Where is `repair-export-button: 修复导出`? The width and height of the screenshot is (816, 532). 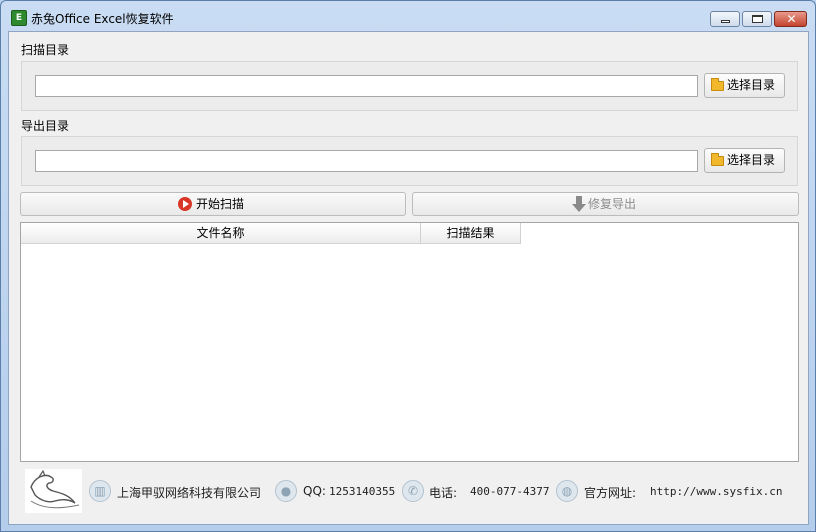 repair-export-button: 修复导出 is located at coordinates (605, 204).